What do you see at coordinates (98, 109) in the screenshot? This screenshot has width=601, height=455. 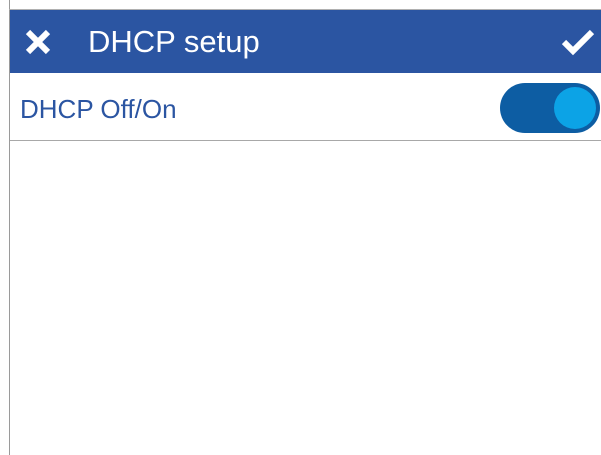 I see `dhcp-setting-label: DHCP Off/On` at bounding box center [98, 109].